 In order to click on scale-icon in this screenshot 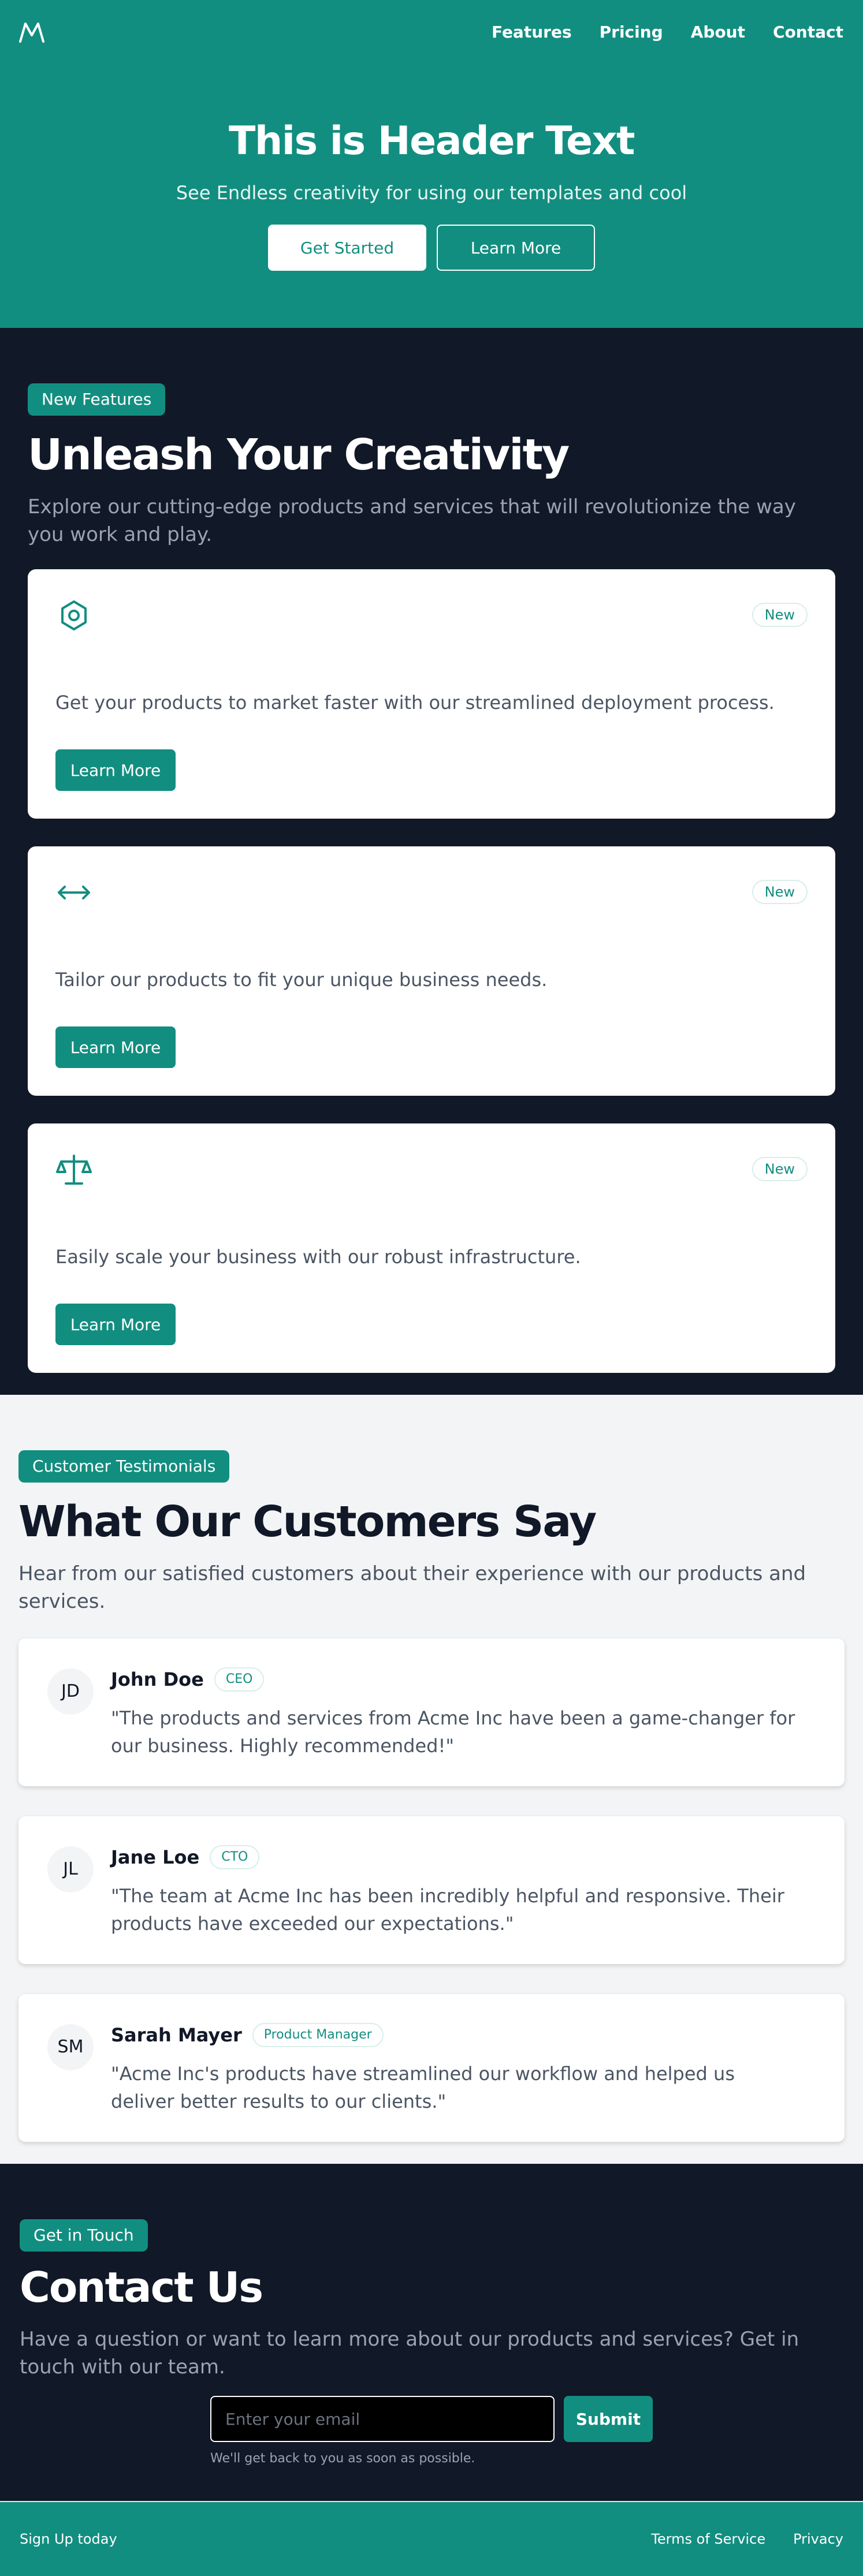, I will do `click(74, 1170)`.